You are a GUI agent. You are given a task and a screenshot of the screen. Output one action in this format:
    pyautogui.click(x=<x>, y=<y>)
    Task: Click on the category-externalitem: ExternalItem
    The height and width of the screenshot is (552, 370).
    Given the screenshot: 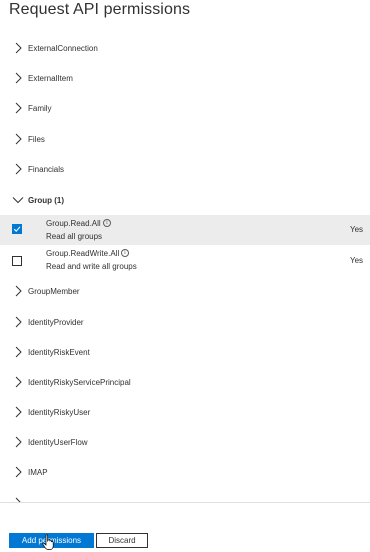 What is the action you would take?
    pyautogui.click(x=185, y=78)
    